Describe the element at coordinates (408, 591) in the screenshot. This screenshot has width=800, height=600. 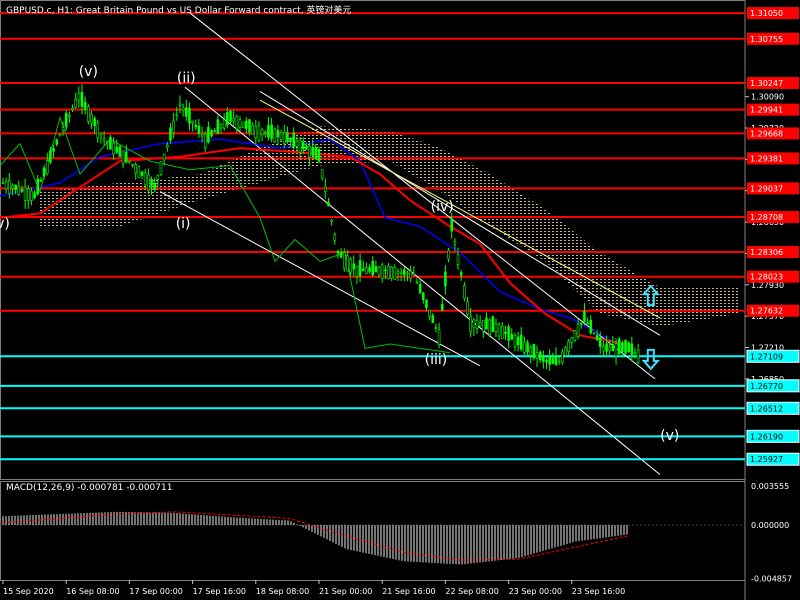
I see `x-tick-label: 21 Sep 16:00` at that location.